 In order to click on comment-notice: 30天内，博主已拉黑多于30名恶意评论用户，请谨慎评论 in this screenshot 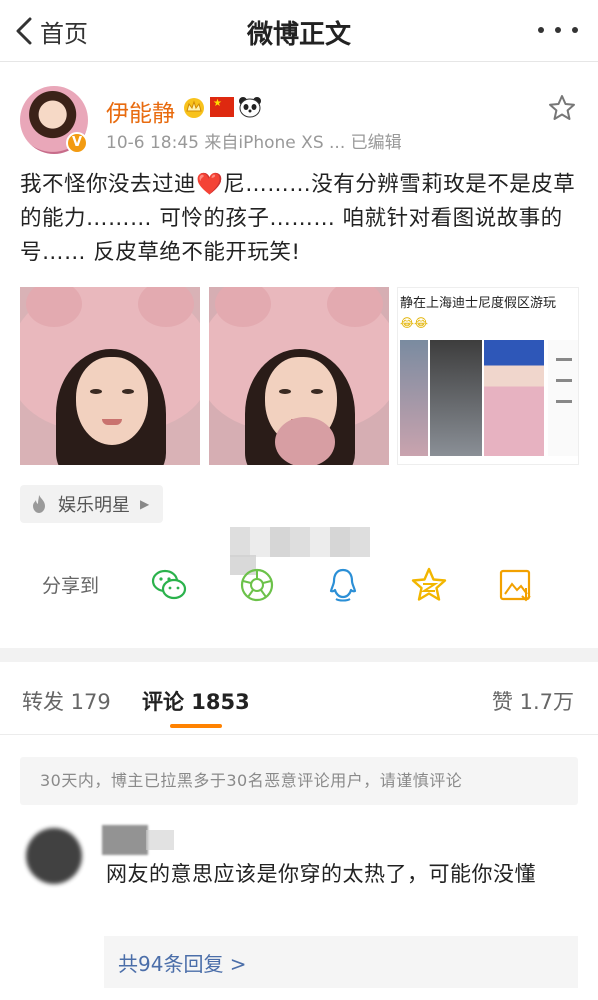, I will do `click(299, 781)`.